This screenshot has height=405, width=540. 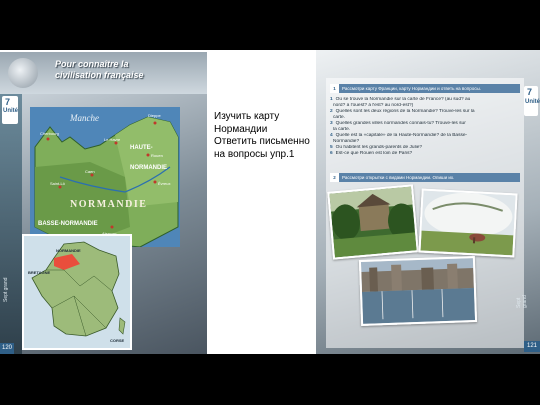 I want to click on city-label: Rouen, so click(x=157, y=155).